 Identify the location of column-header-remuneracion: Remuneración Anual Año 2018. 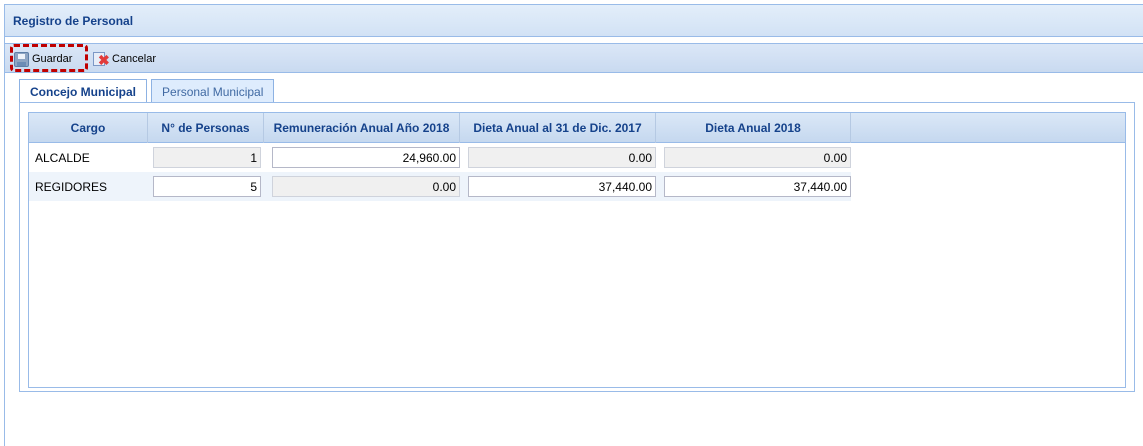
(362, 128).